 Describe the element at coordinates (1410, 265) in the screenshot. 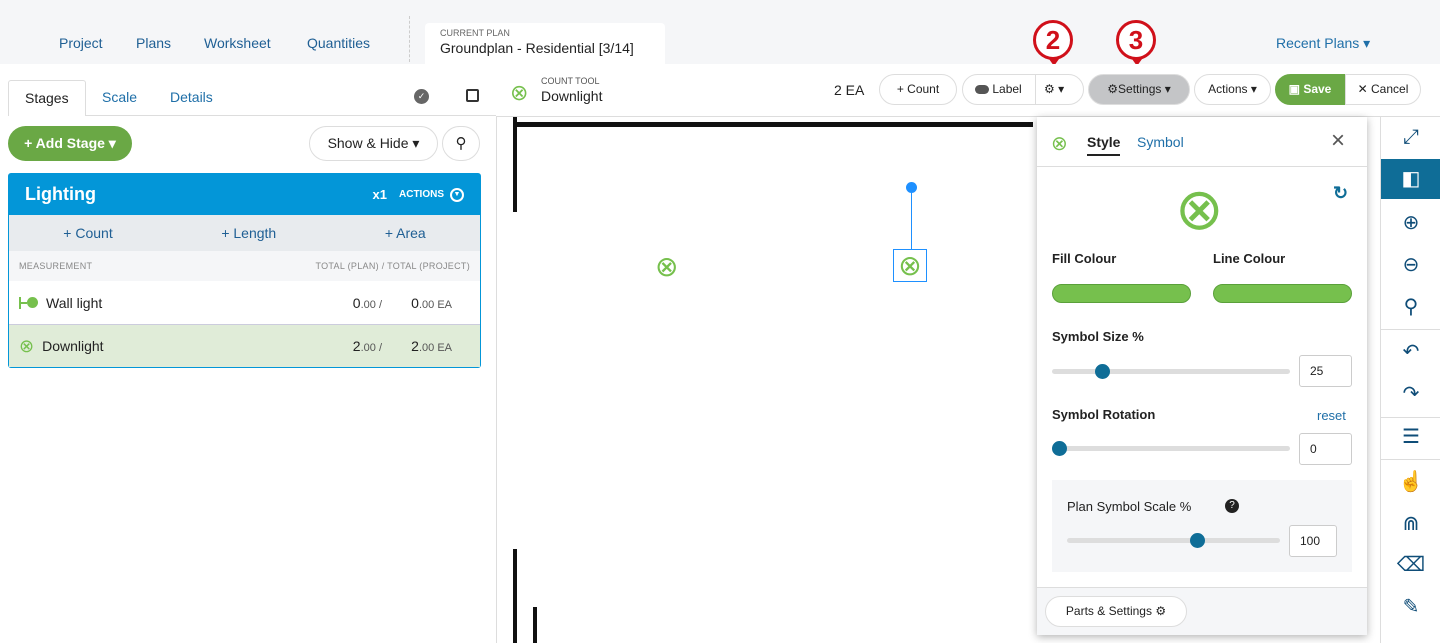

I see `zoom-out-icon: ⊖` at that location.